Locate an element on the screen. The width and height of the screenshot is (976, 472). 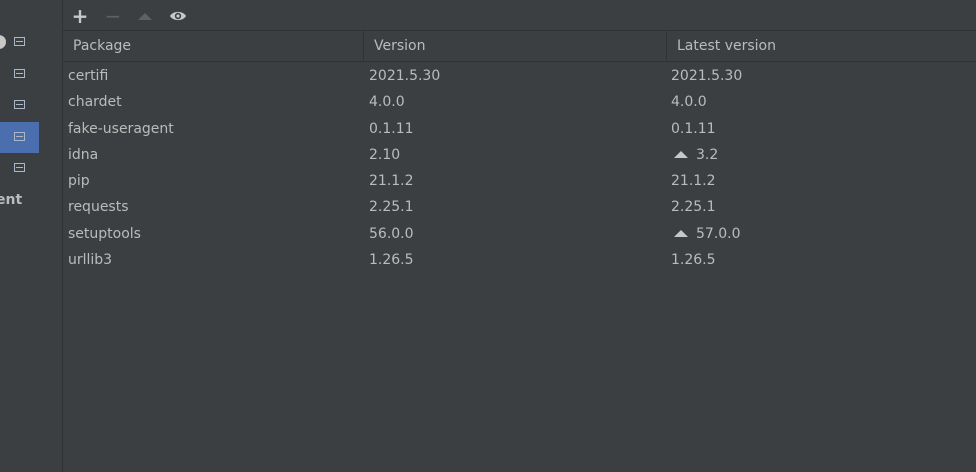
upgrade-arrow-icon is located at coordinates (145, 16).